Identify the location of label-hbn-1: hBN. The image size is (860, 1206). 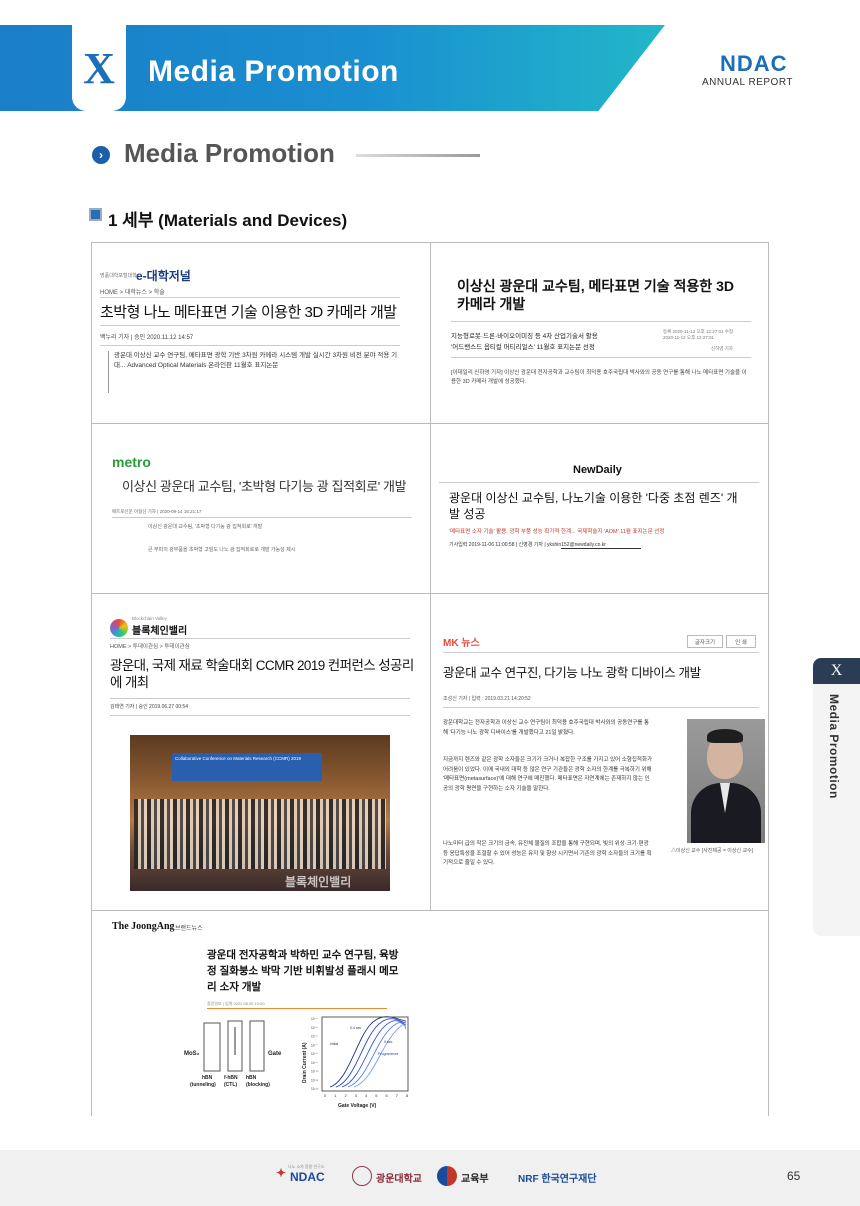
(207, 1078).